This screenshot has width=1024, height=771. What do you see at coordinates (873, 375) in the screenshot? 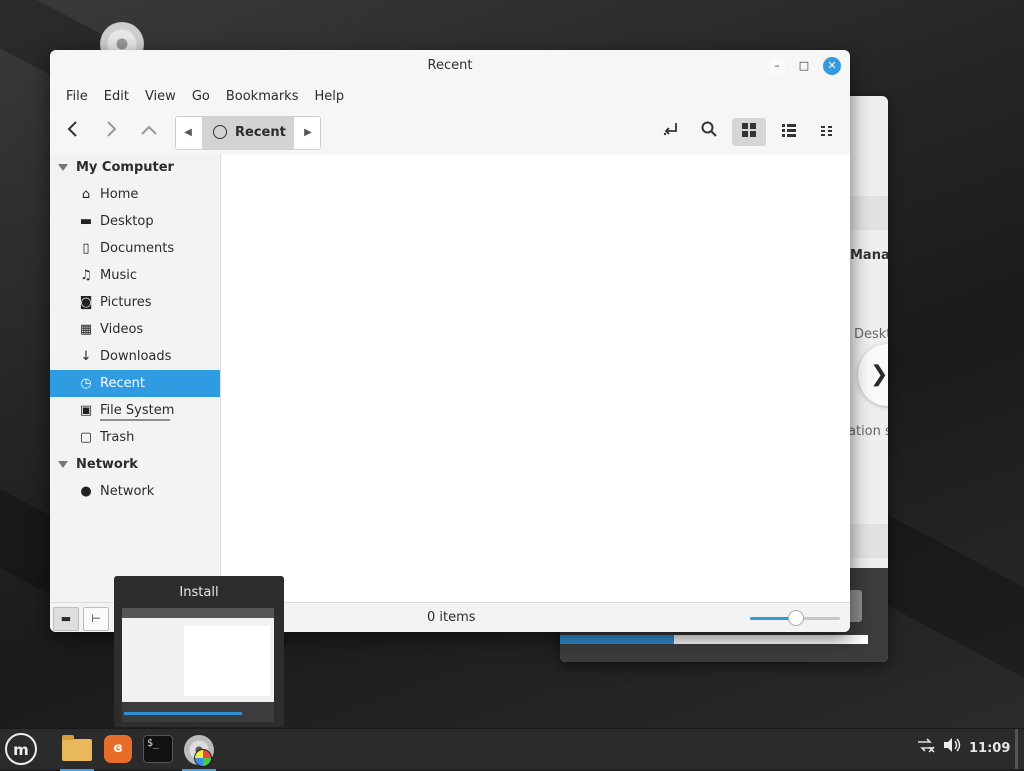
I see `installer-next-arrow-icon: ❯` at bounding box center [873, 375].